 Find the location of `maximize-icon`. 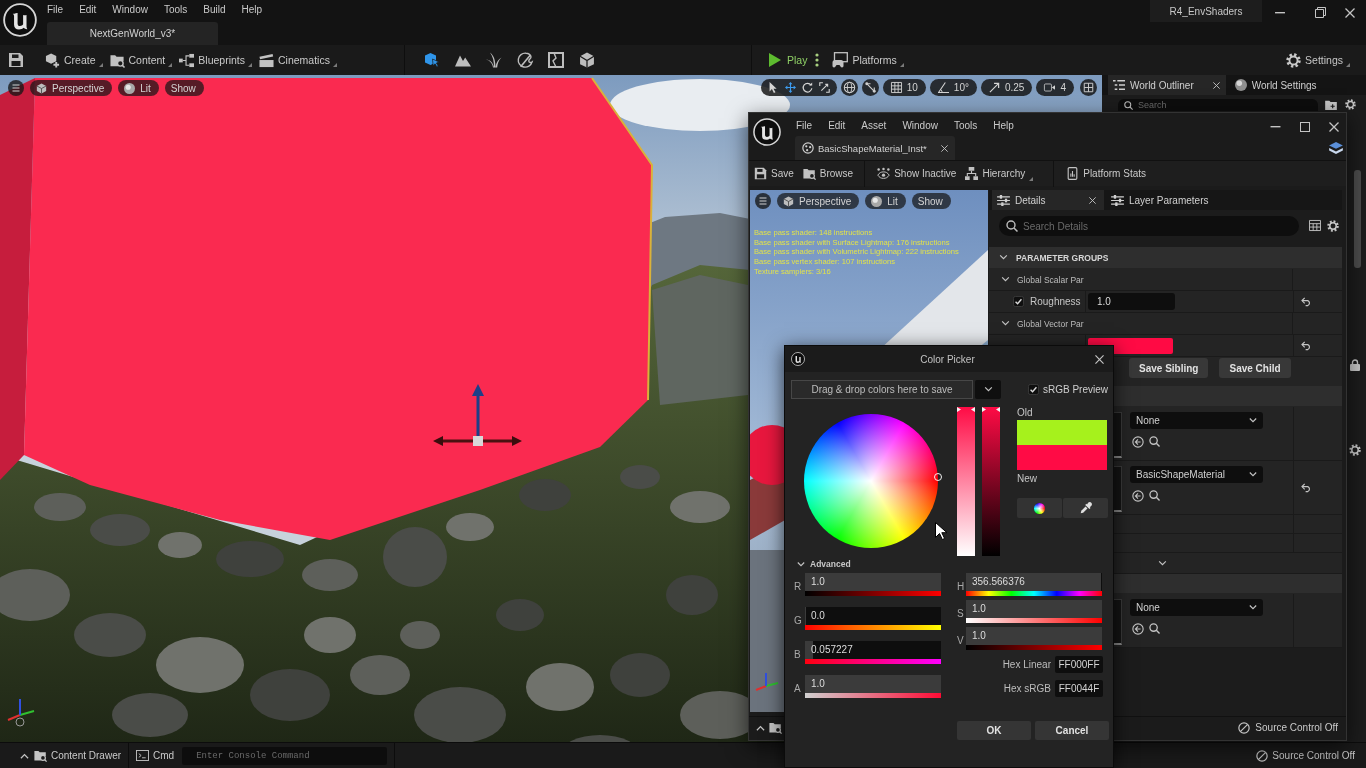

maximize-icon is located at coordinates (1305, 127).